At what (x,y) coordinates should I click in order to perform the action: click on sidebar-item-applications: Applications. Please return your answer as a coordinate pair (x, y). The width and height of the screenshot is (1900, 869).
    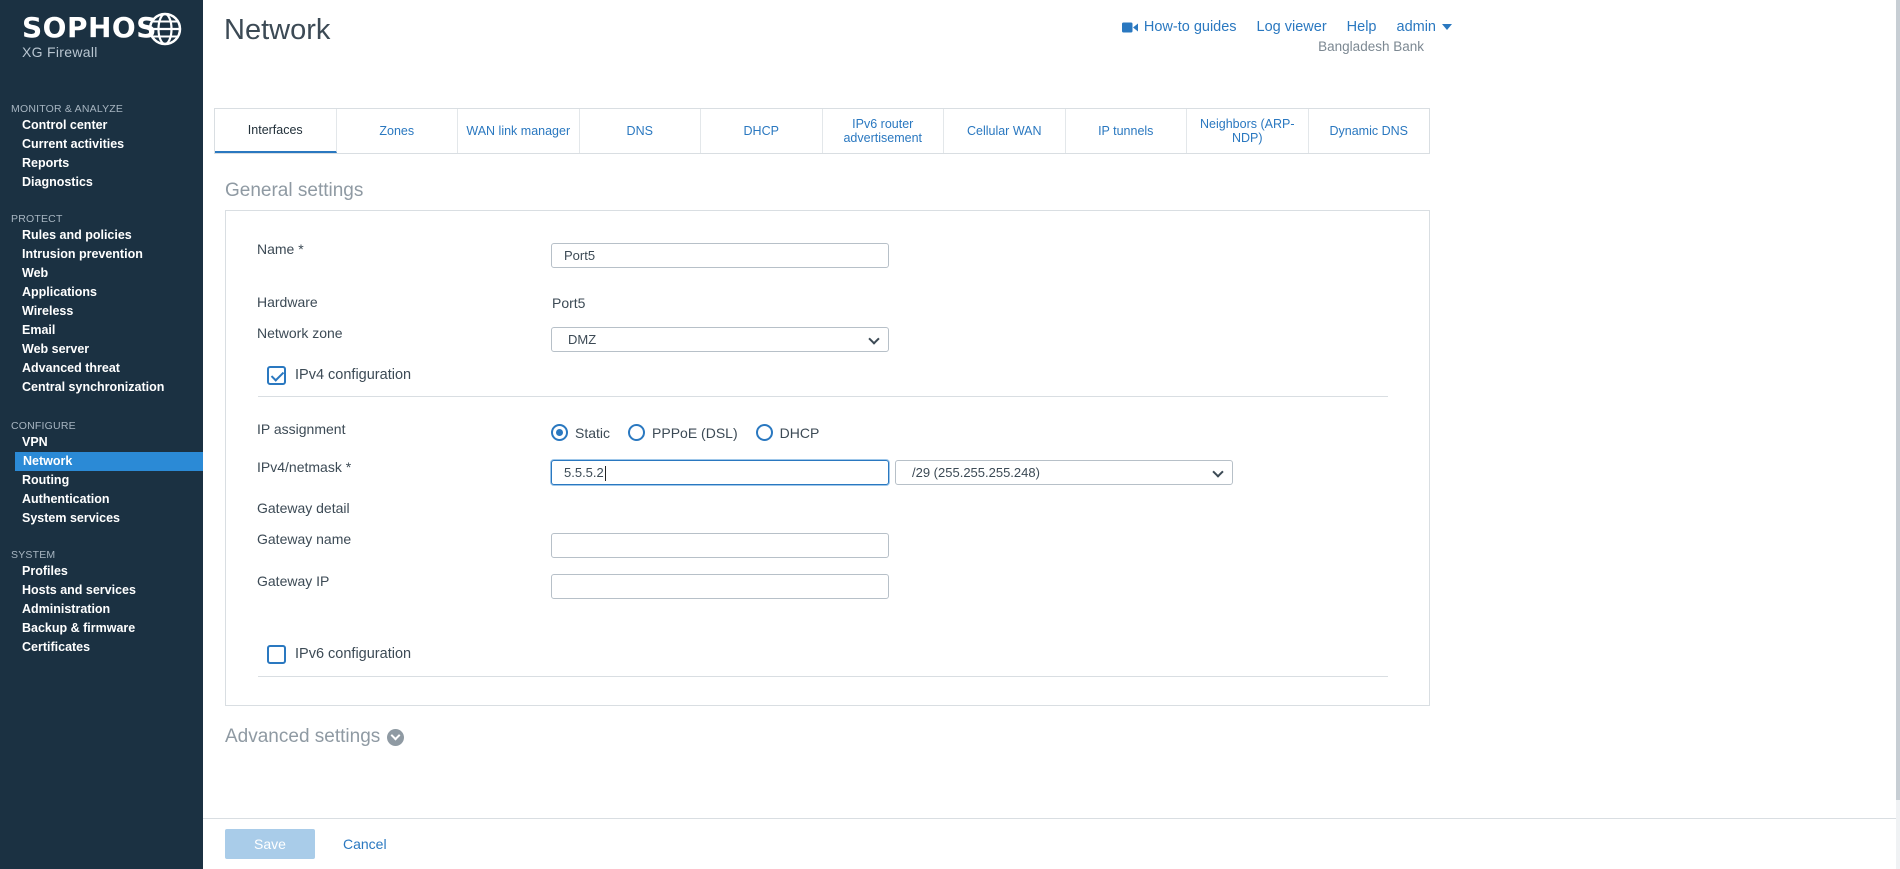
    Looking at the image, I should click on (101, 292).